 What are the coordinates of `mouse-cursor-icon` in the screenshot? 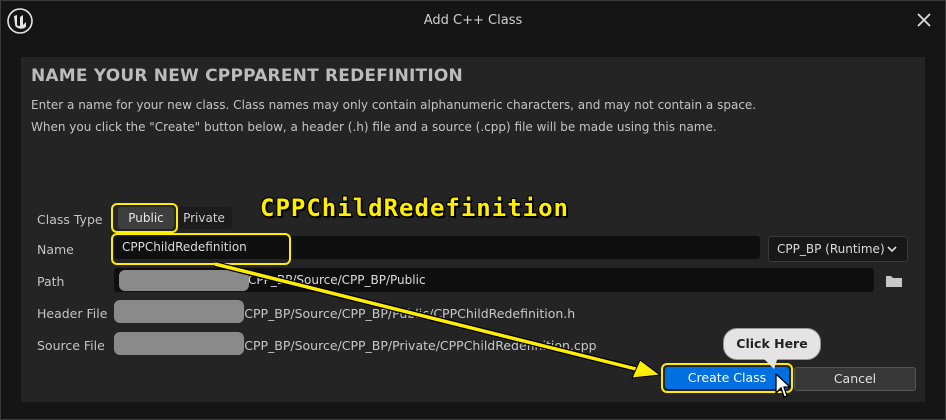 It's located at (783, 385).